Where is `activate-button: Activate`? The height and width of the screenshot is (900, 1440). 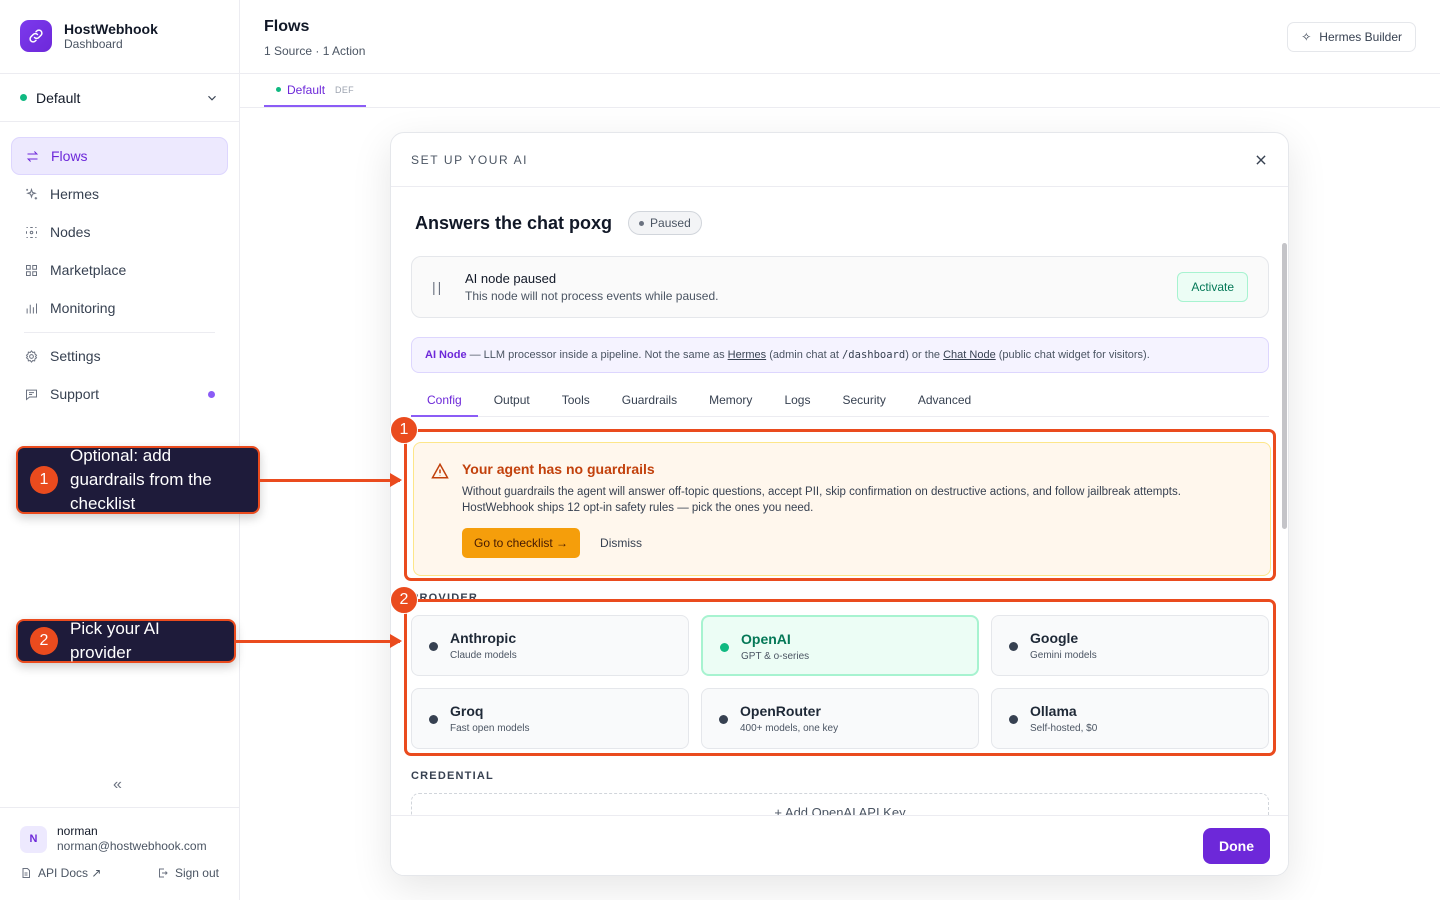 activate-button: Activate is located at coordinates (1212, 287).